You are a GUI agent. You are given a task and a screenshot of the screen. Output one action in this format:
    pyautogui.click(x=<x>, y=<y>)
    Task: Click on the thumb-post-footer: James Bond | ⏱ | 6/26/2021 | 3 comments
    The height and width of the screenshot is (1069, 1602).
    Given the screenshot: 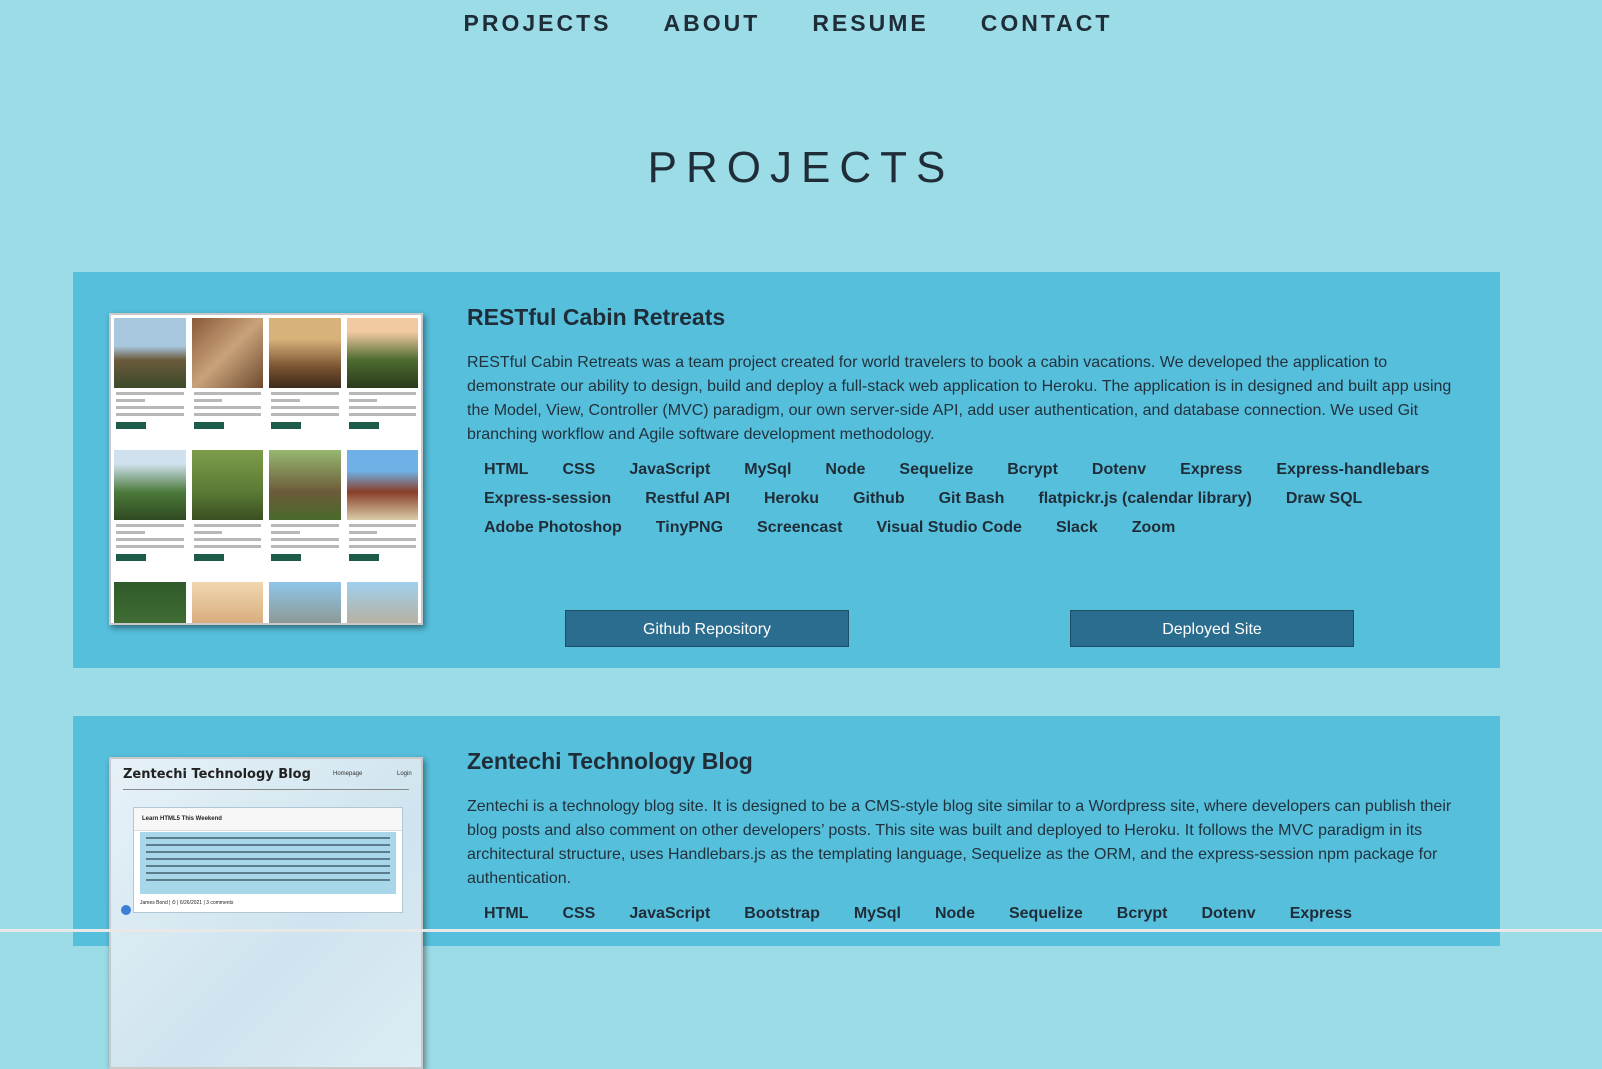 What is the action you would take?
    pyautogui.click(x=187, y=903)
    